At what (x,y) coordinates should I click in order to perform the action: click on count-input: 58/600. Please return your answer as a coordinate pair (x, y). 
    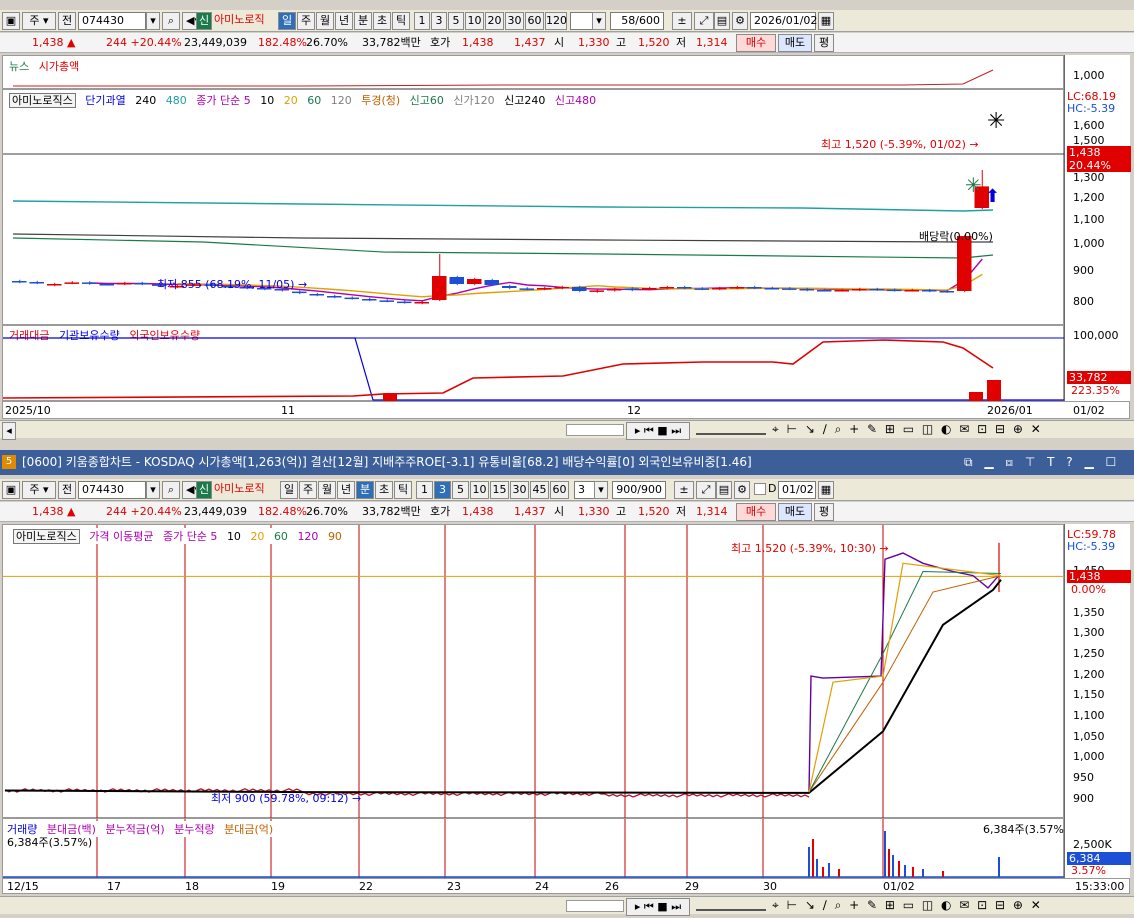
    Looking at the image, I should click on (637, 21).